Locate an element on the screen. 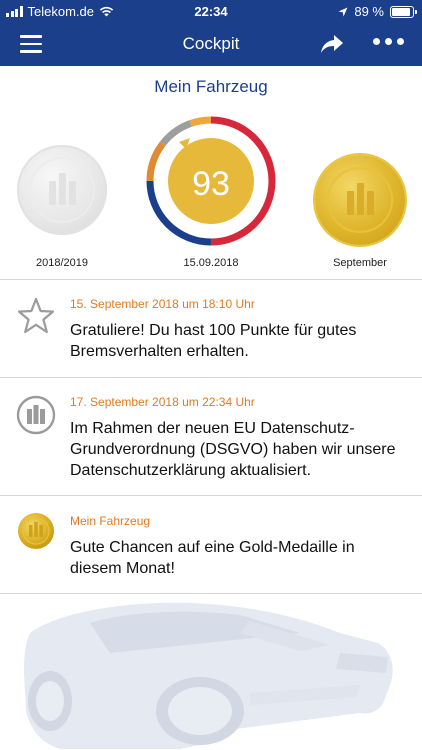 This screenshot has width=422, height=750. feed-item-date: Mein Fahrzeug is located at coordinates (110, 521).